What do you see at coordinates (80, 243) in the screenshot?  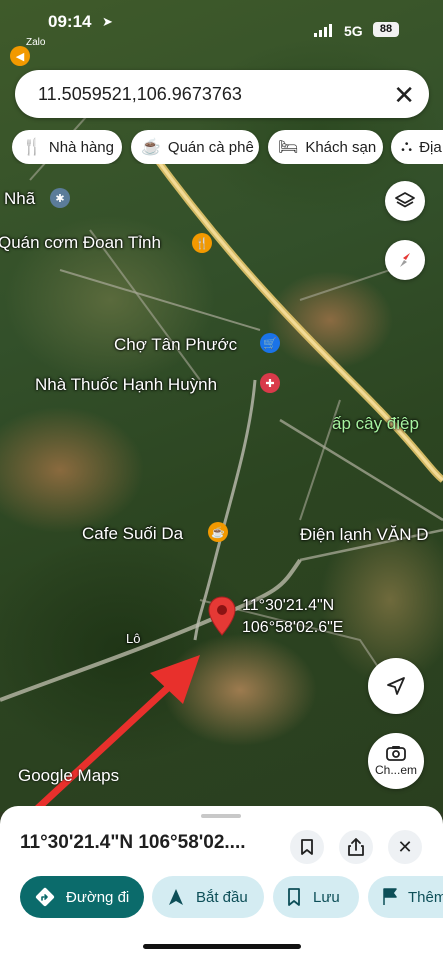 I see `map-label-quan-com: Quán cơm Đoan Tỉnh` at bounding box center [80, 243].